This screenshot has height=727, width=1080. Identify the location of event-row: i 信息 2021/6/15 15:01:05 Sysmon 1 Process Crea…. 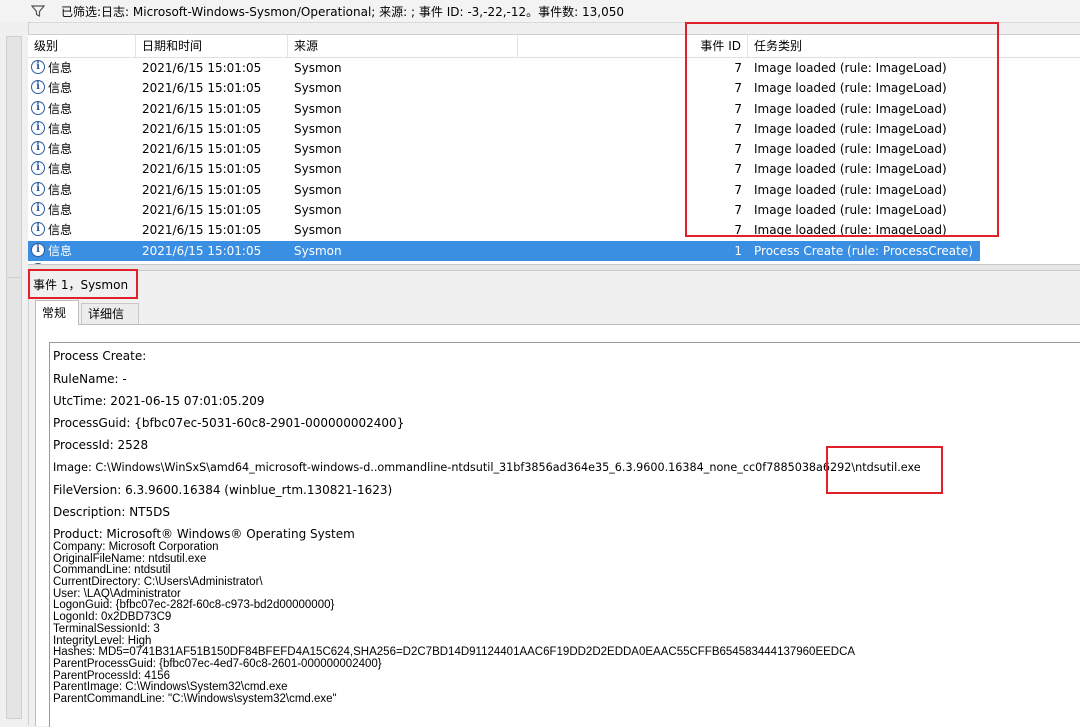
(504, 250).